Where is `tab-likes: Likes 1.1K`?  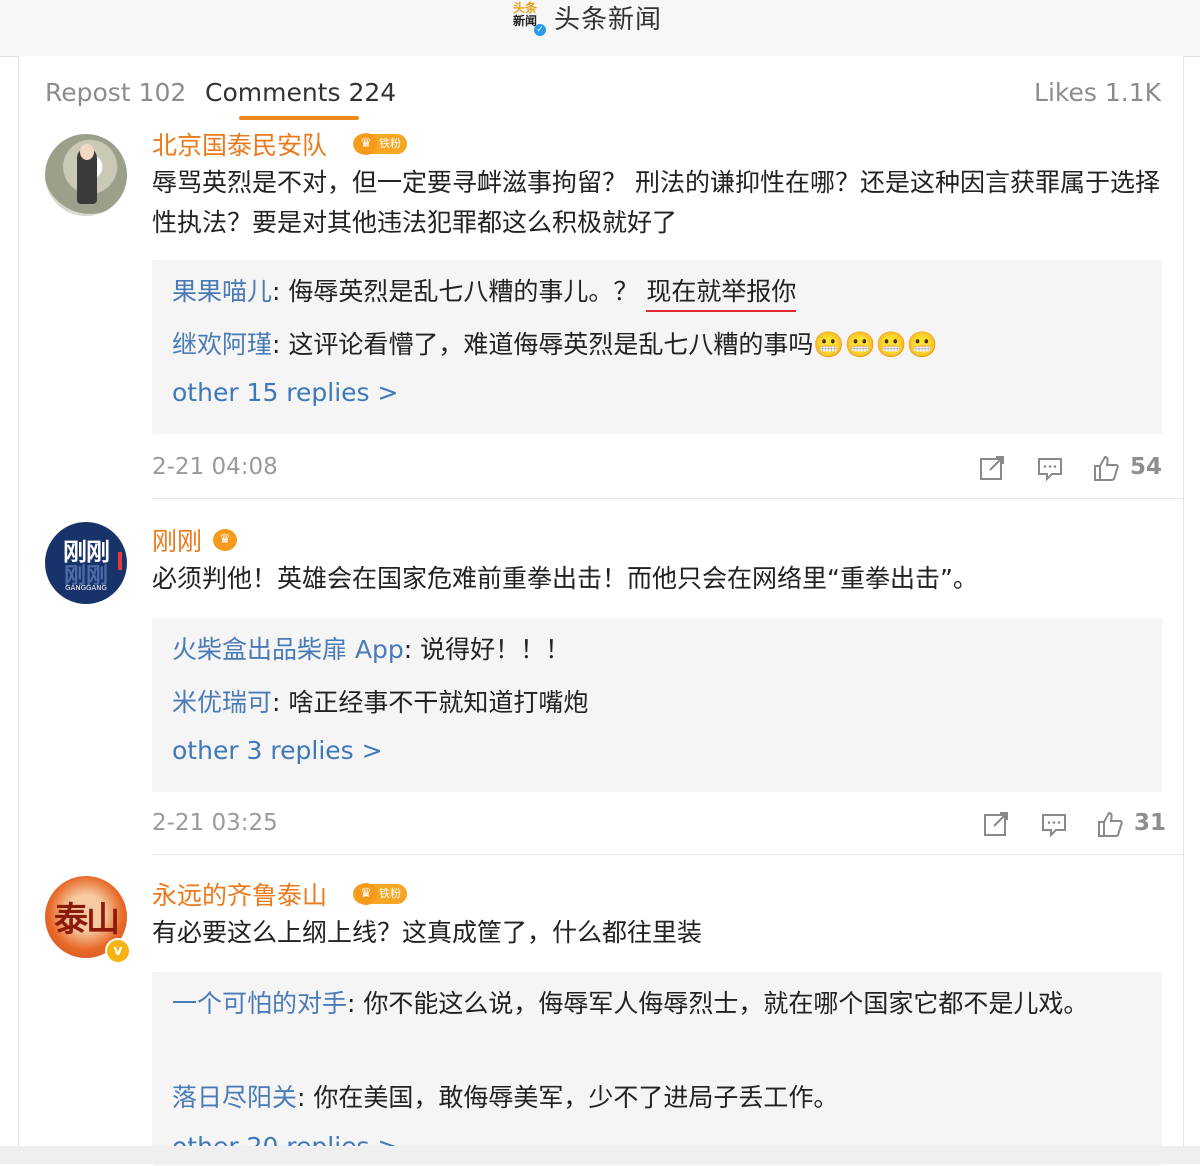 tab-likes: Likes 1.1K is located at coordinates (1097, 92).